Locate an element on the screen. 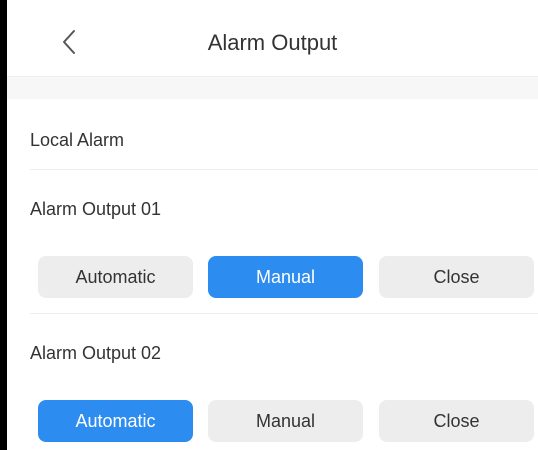 This screenshot has height=450, width=538. alarm-output-01-label: Alarm Output 01 is located at coordinates (96, 209).